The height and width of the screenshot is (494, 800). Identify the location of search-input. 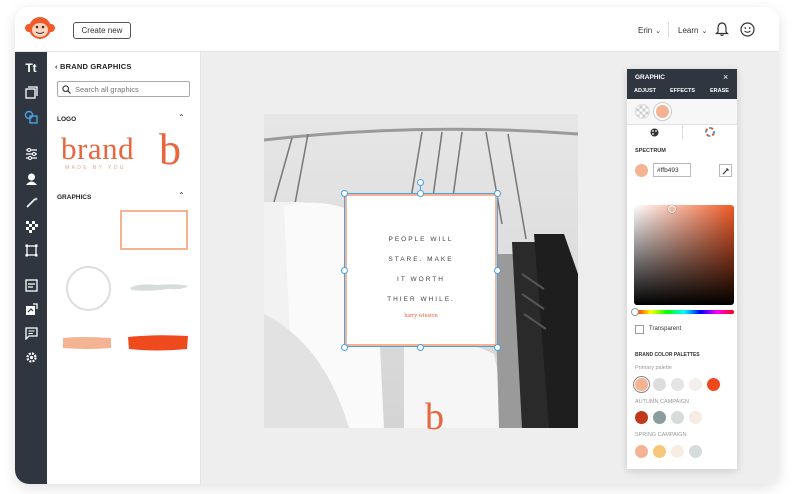
(130, 89).